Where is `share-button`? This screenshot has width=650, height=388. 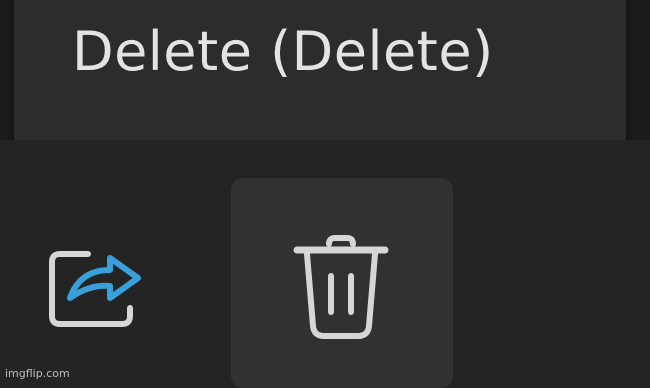 share-button is located at coordinates (95, 282).